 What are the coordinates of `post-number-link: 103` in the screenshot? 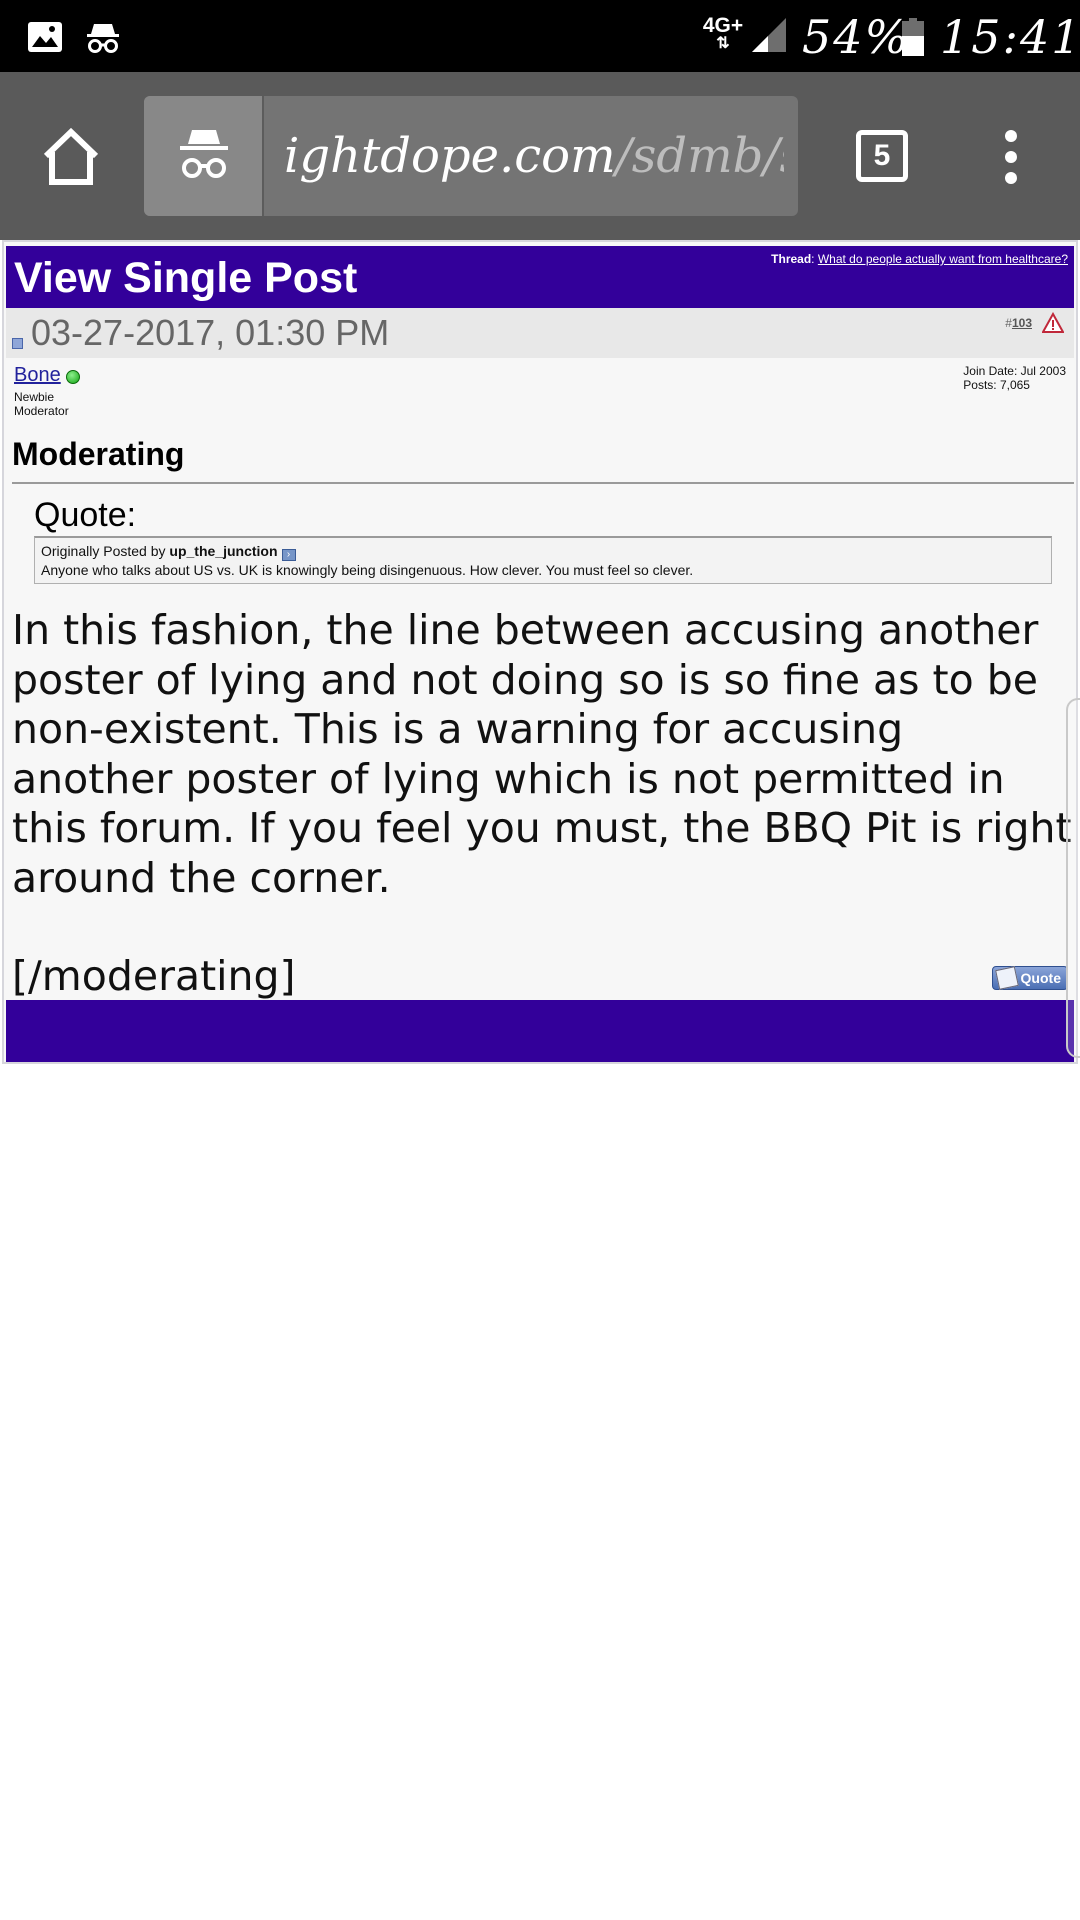 It's located at (1022, 323).